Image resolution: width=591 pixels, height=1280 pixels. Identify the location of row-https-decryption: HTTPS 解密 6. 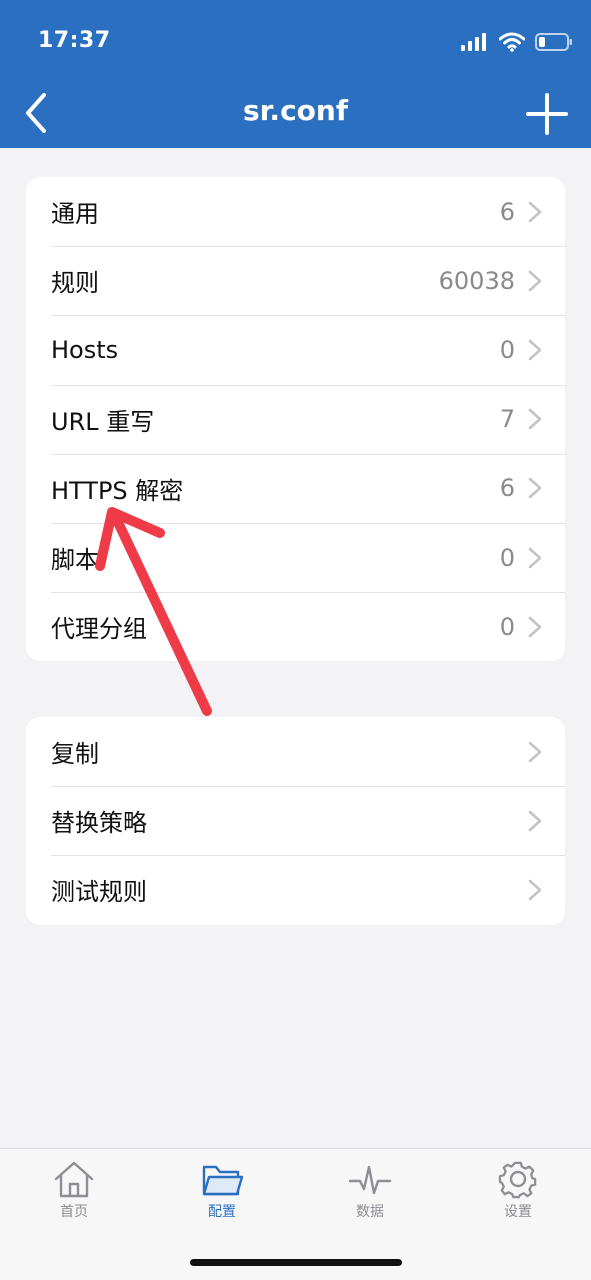
(295, 488).